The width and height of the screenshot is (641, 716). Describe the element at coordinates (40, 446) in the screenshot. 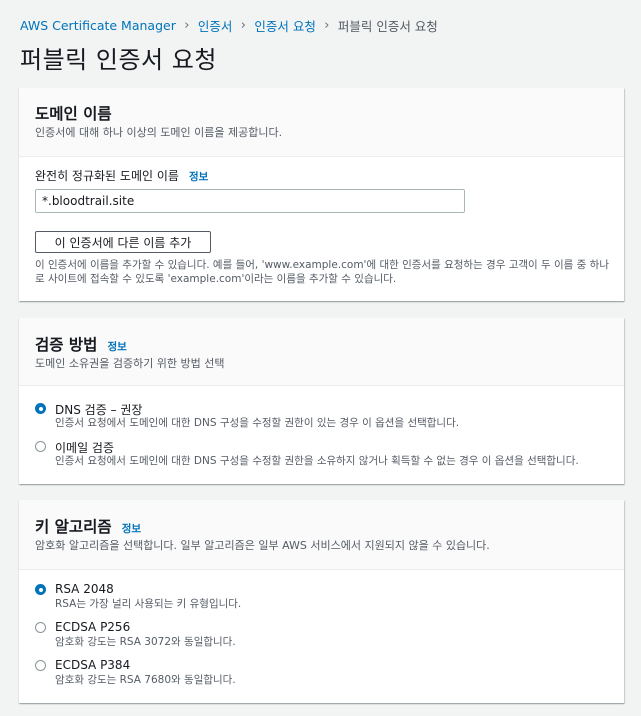

I see `email-validation-radio` at that location.